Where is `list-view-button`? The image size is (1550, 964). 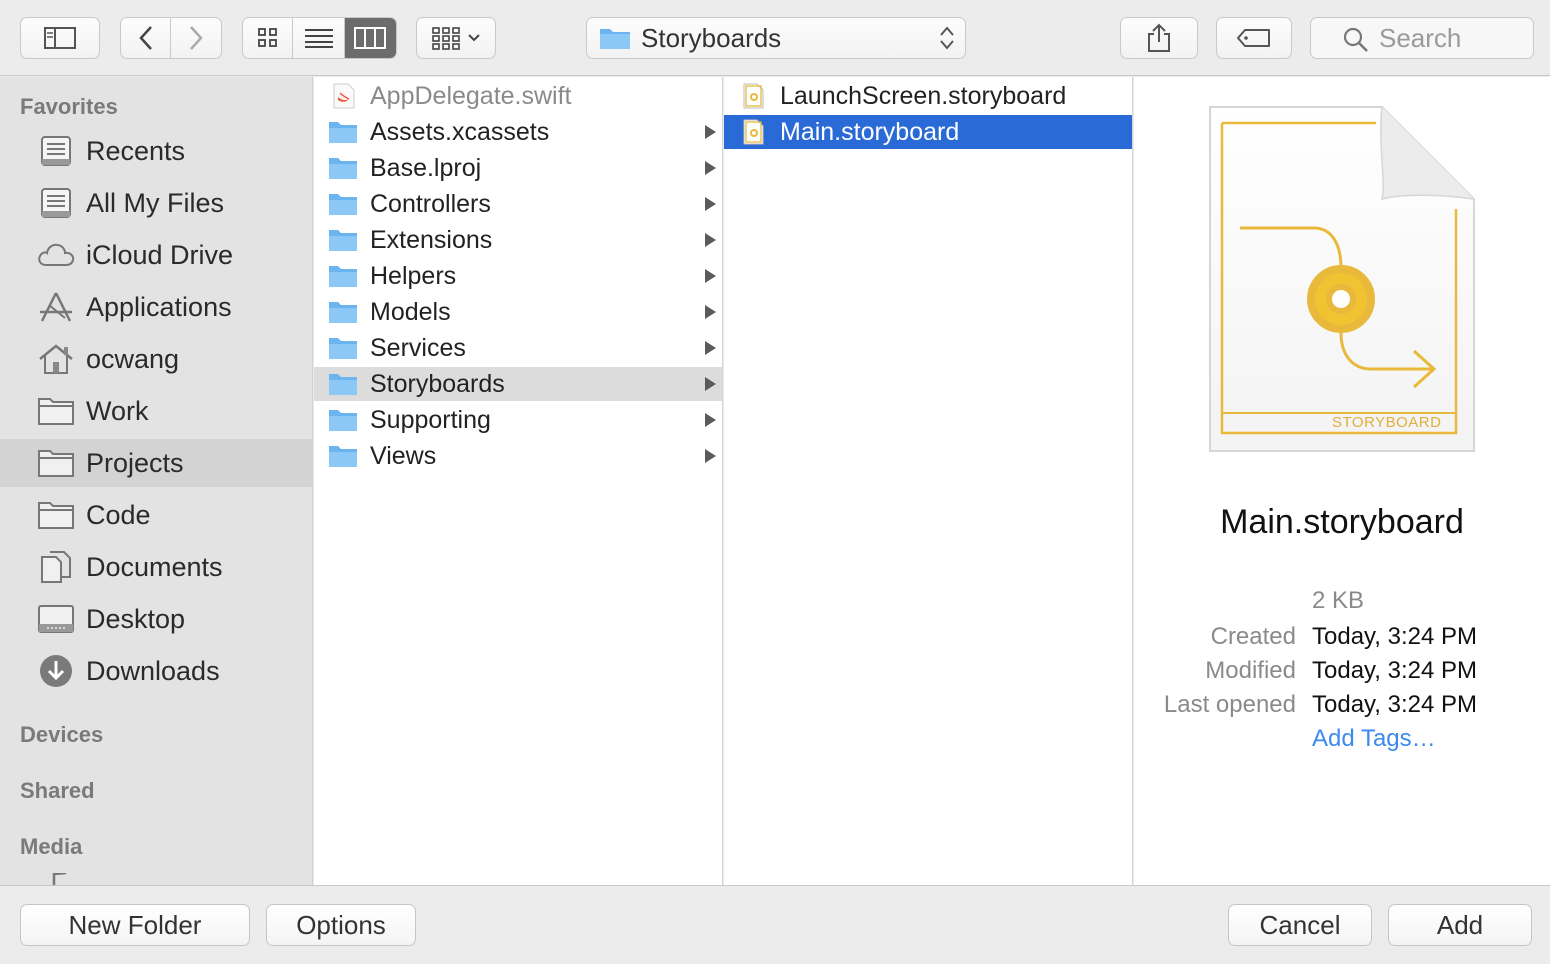
list-view-button is located at coordinates (319, 38).